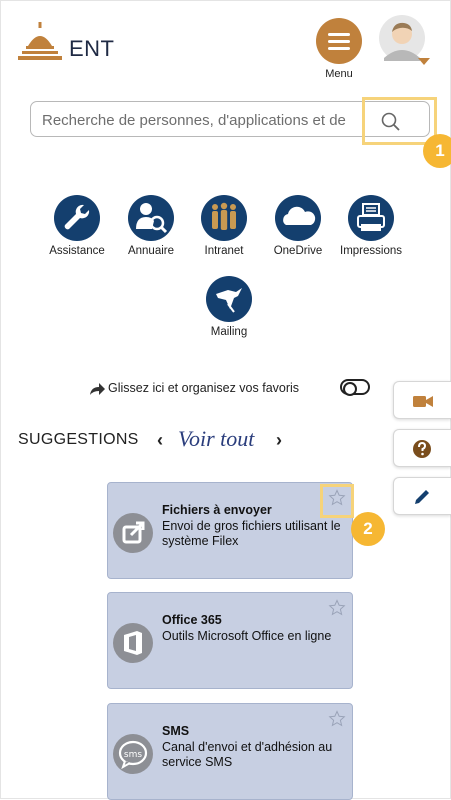  What do you see at coordinates (77, 217) in the screenshot?
I see `wrench-icon` at bounding box center [77, 217].